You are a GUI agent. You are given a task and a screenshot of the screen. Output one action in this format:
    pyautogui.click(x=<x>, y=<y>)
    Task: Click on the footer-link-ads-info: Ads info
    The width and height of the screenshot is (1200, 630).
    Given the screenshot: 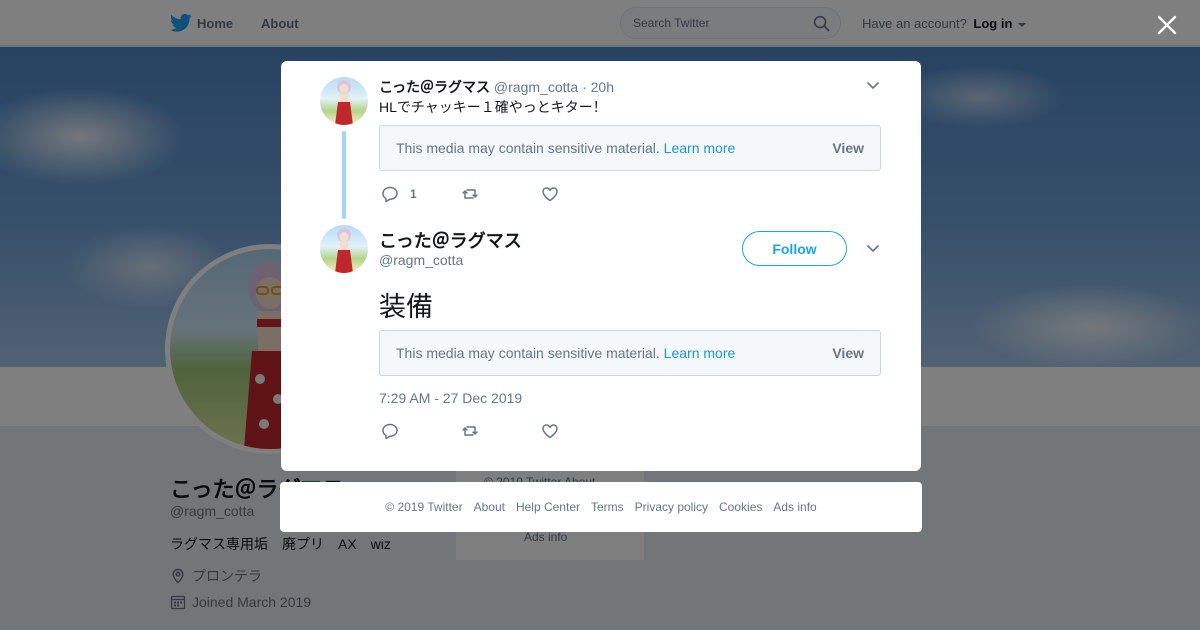 What is the action you would take?
    pyautogui.click(x=794, y=507)
    